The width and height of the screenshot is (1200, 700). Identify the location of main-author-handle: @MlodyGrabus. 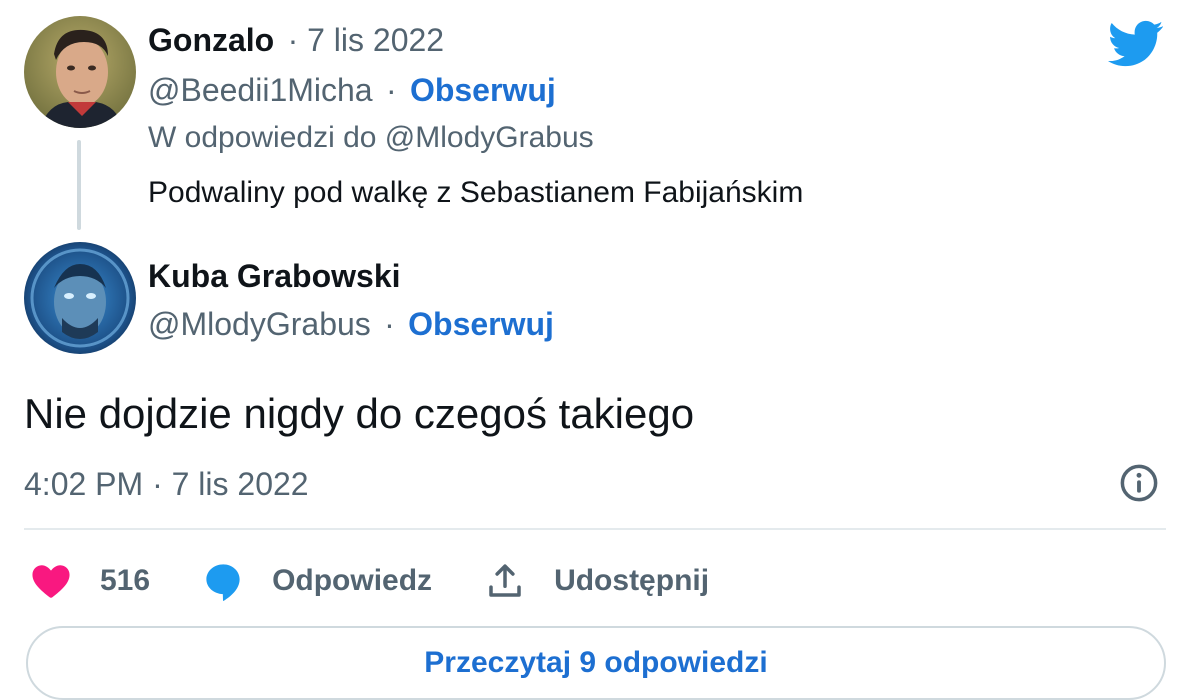
(259, 324).